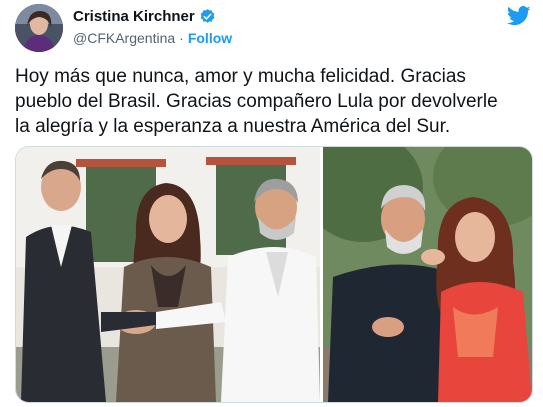 This screenshot has width=543, height=407. I want to click on avatar-image, so click(39, 28).